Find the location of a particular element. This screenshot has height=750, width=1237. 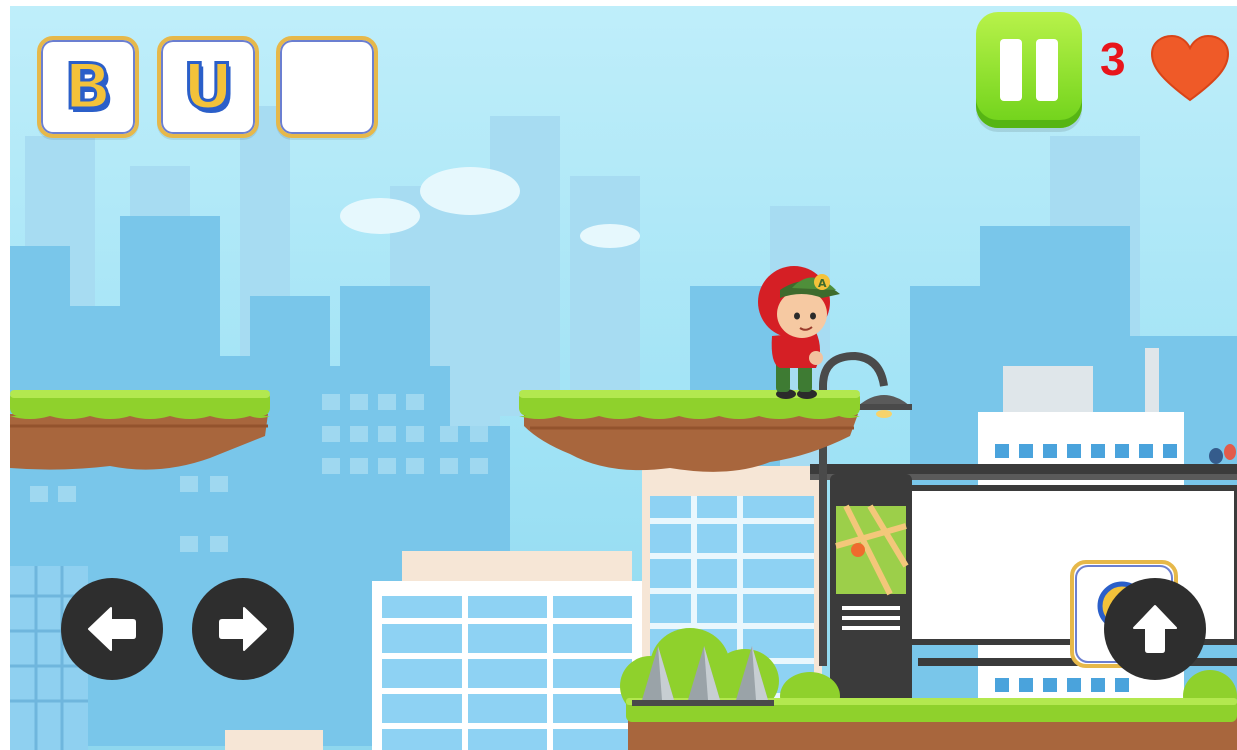

letter-slot-1-letter: B is located at coordinates (88, 86).